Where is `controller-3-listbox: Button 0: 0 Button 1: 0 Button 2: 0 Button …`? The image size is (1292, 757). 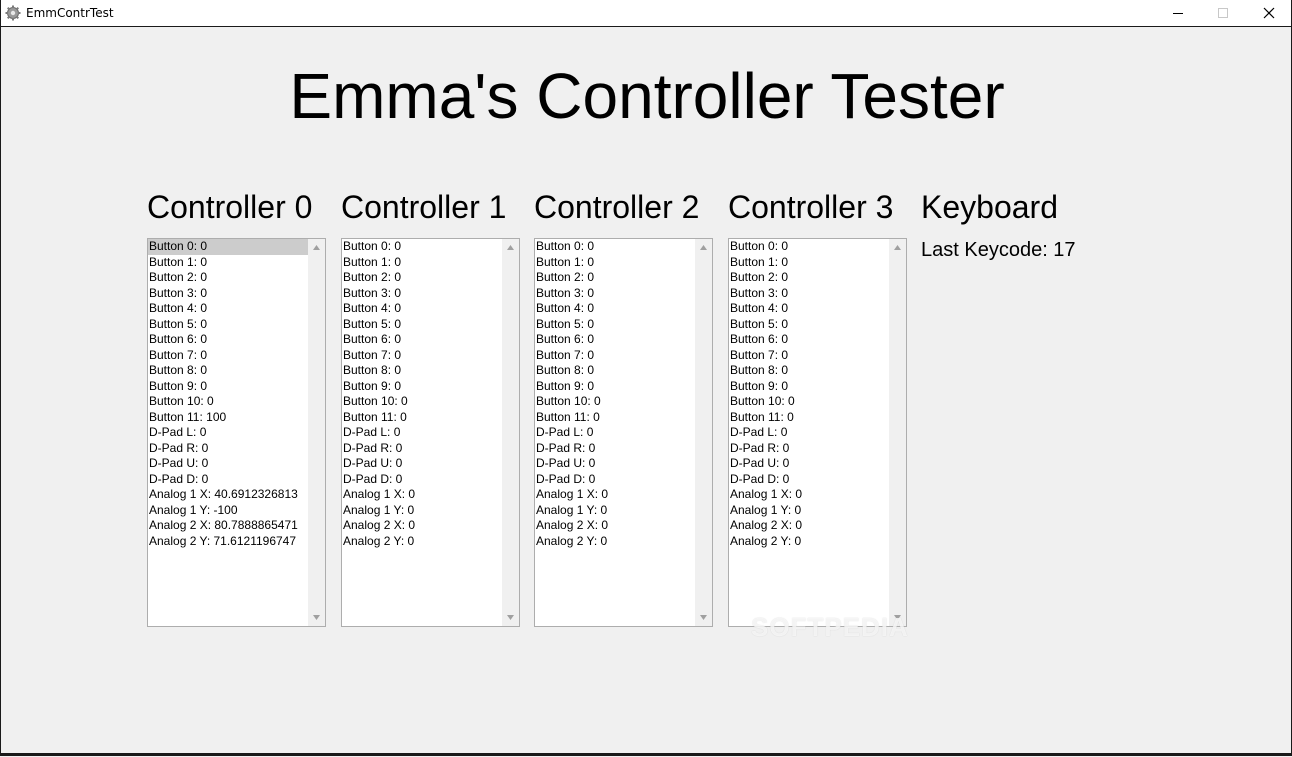
controller-3-listbox: Button 0: 0 Button 1: 0 Button 2: 0 Button … is located at coordinates (817, 432).